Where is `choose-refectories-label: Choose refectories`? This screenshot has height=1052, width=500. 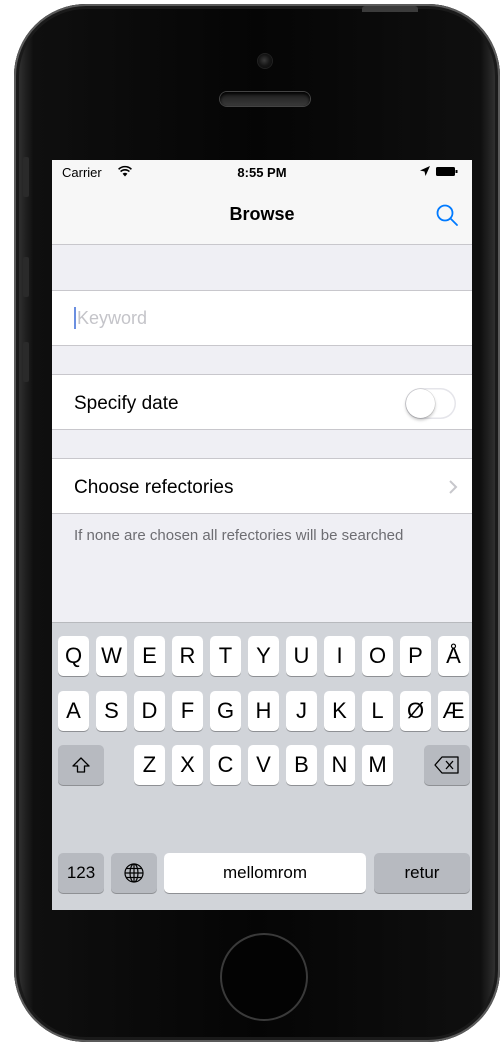
choose-refectories-label: Choose refectories is located at coordinates (154, 487).